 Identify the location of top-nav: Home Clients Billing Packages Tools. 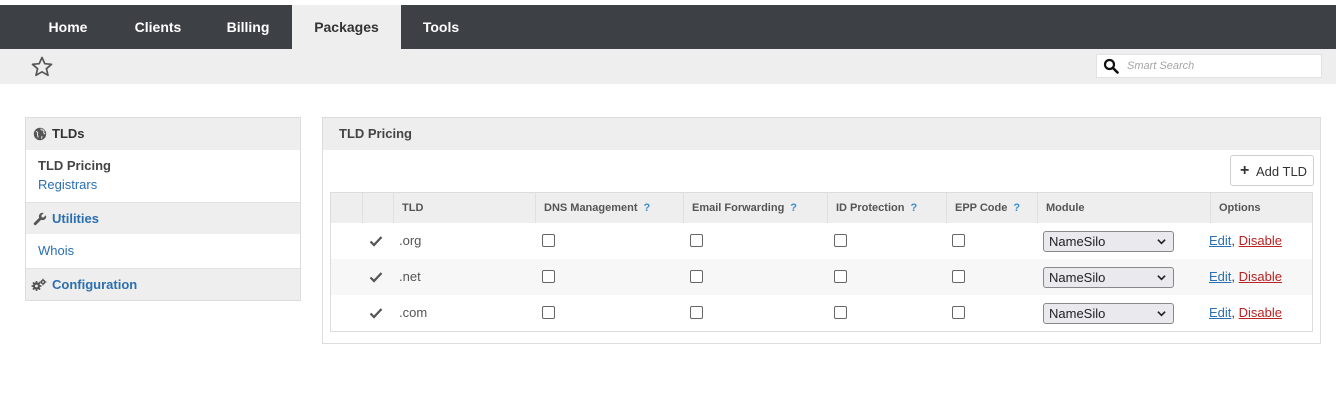
(668, 27).